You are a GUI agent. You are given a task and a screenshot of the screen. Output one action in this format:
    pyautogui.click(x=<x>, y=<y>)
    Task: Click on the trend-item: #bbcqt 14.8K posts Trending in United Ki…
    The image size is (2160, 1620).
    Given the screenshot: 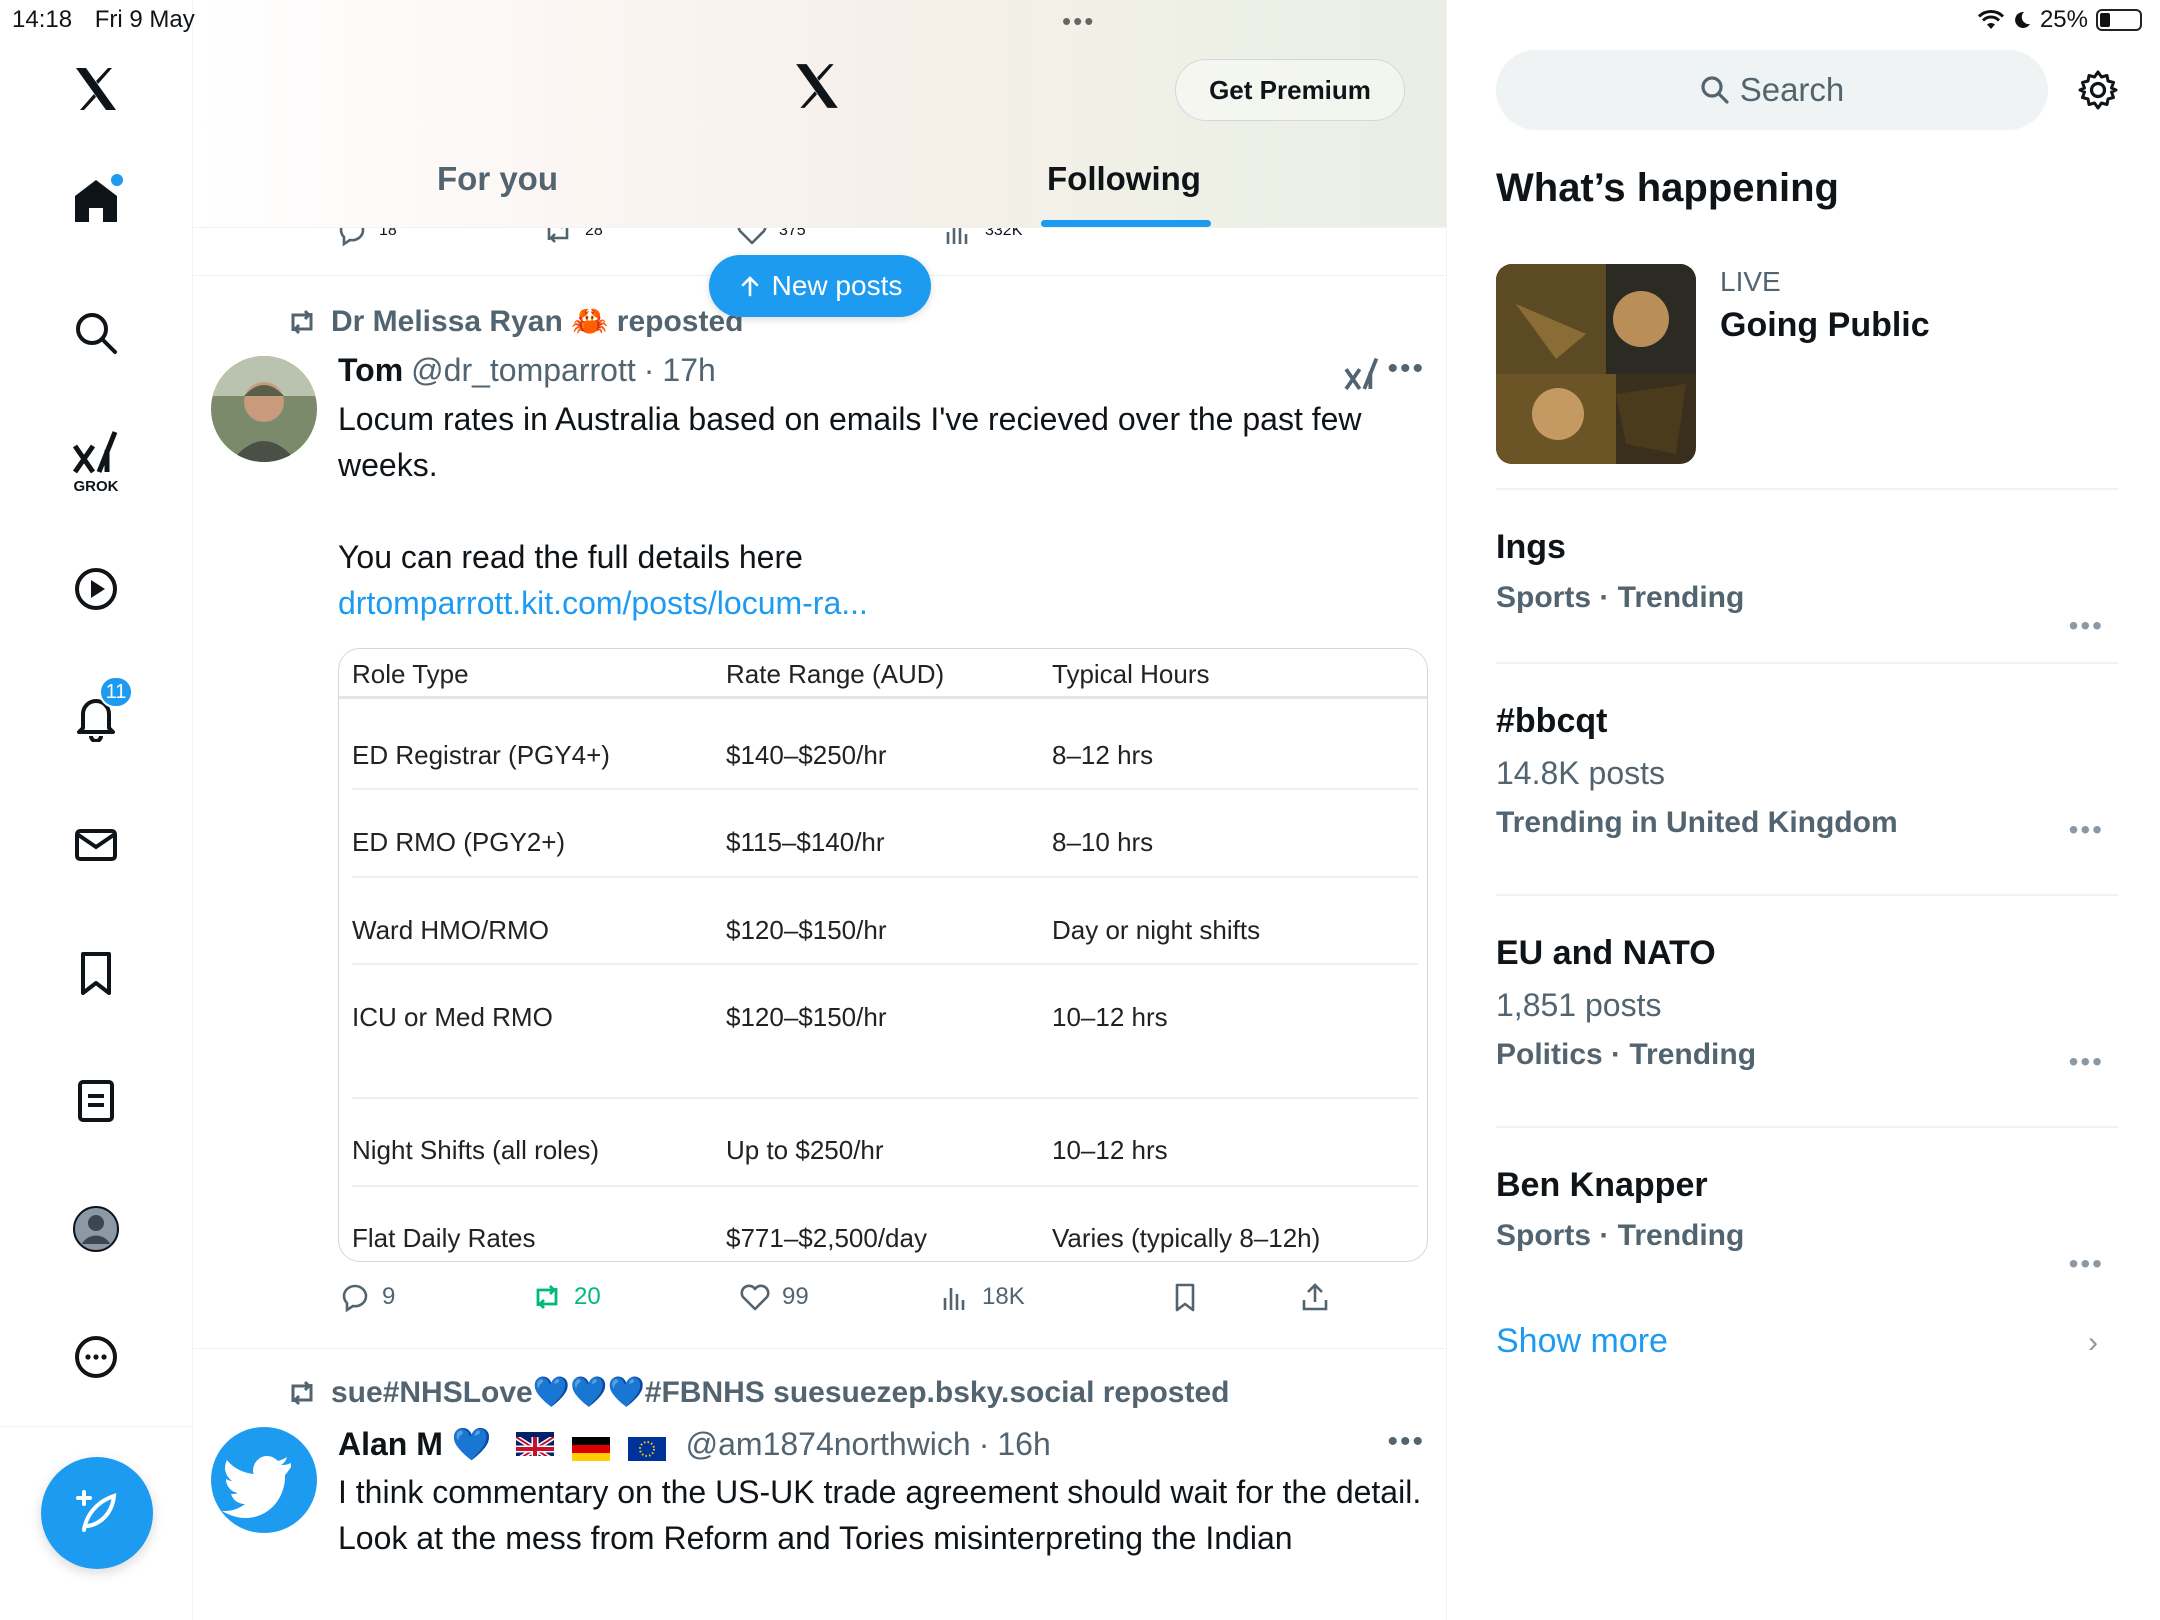 What is the action you would take?
    pyautogui.click(x=1807, y=777)
    